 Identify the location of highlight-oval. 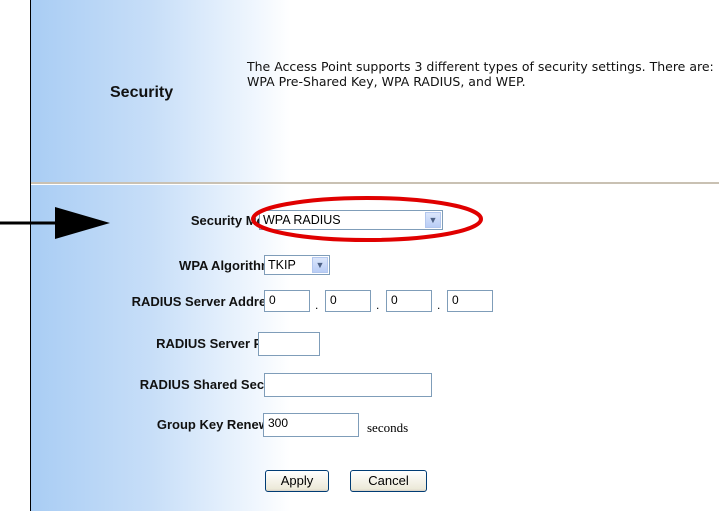
(367, 219).